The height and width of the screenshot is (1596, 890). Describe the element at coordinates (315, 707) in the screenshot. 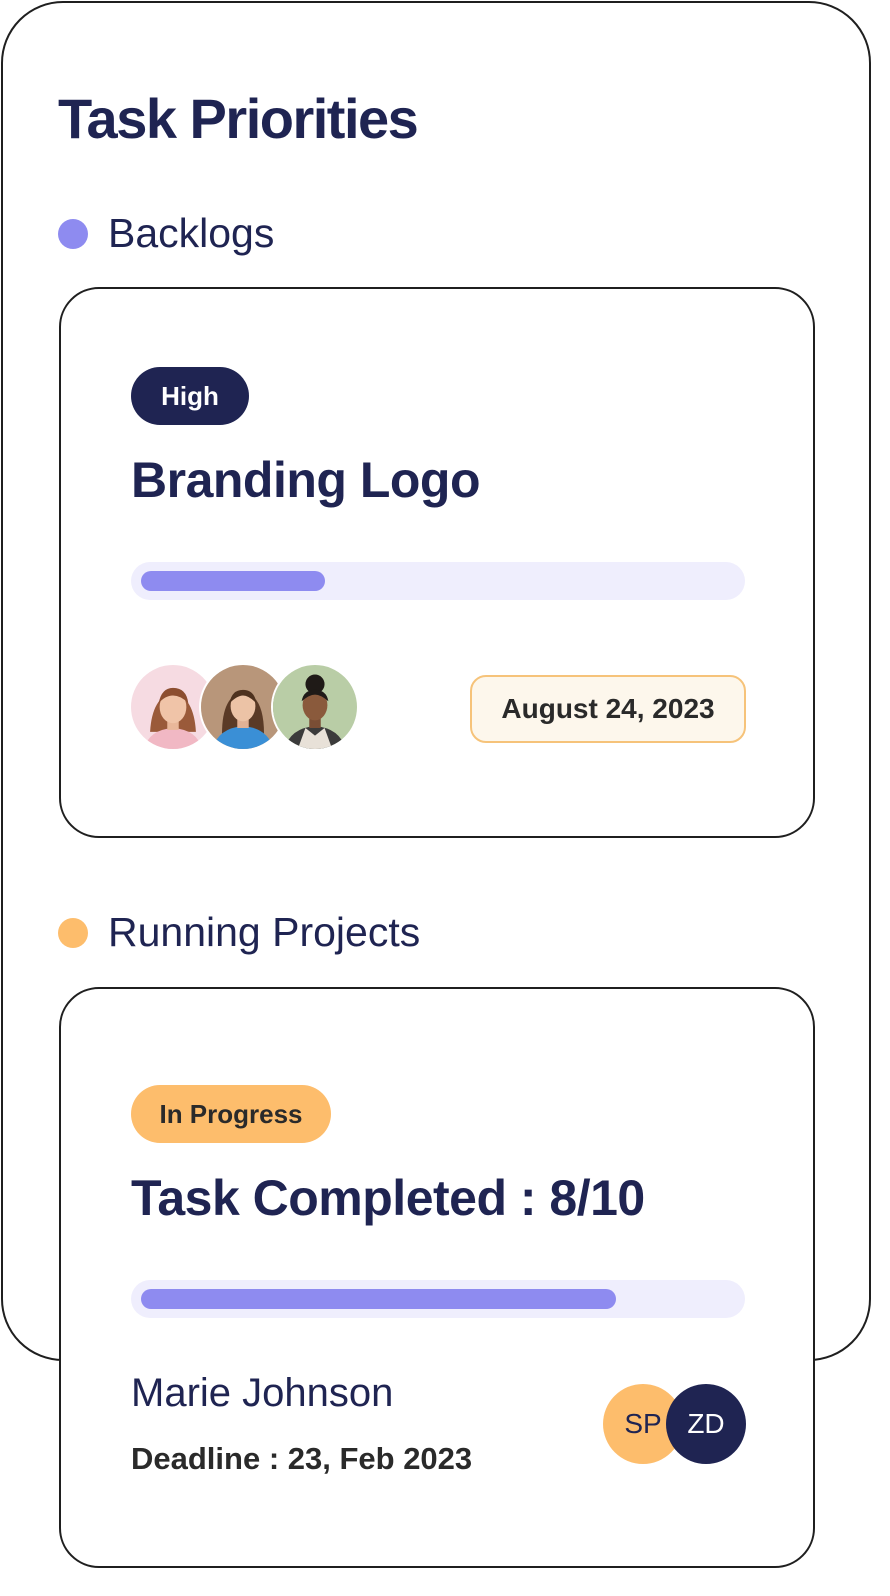

I see `assignee-avatar` at that location.